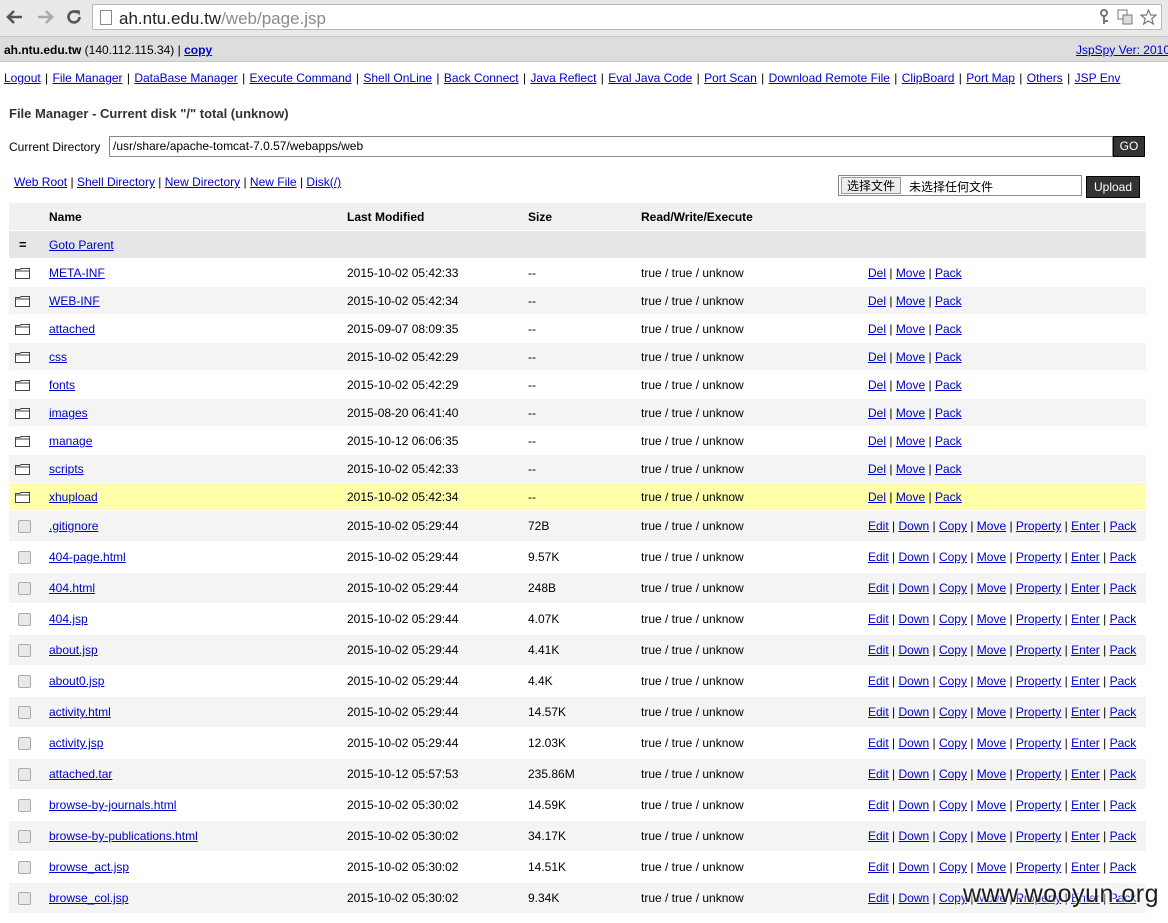 This screenshot has height=923, width=1168. Describe the element at coordinates (80, 774) in the screenshot. I see `file-name-link: attached.tar` at that location.